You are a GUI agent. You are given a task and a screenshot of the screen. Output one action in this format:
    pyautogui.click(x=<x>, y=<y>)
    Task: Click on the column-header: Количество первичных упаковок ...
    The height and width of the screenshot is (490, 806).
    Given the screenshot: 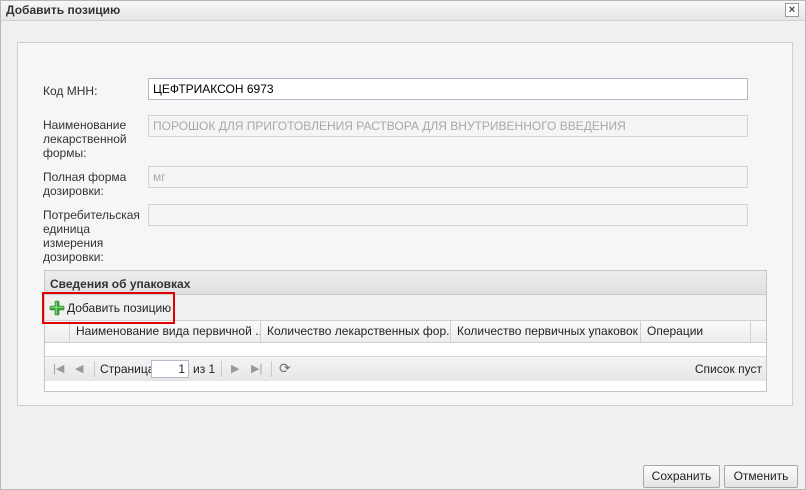 What is the action you would take?
    pyautogui.click(x=546, y=331)
    